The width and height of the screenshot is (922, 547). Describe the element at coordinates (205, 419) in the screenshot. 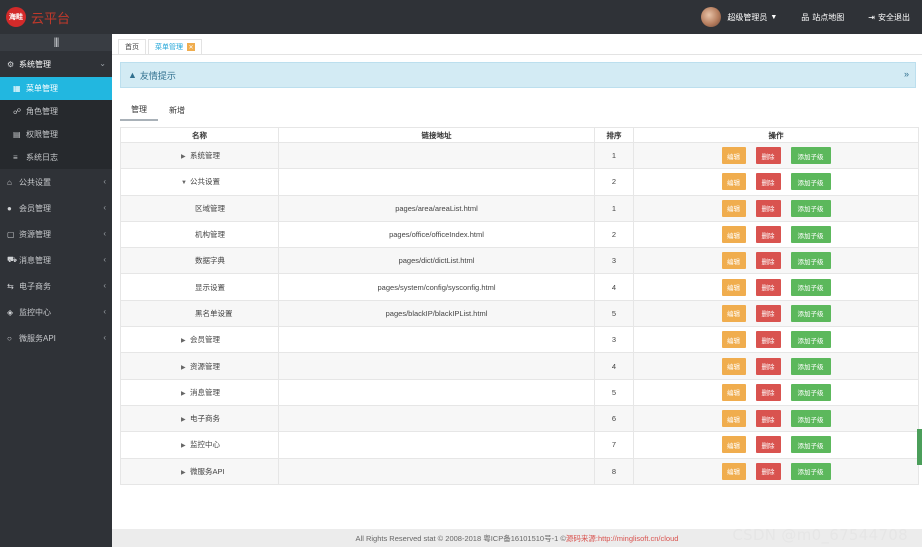

I see `menu-name: 电子商务` at that location.